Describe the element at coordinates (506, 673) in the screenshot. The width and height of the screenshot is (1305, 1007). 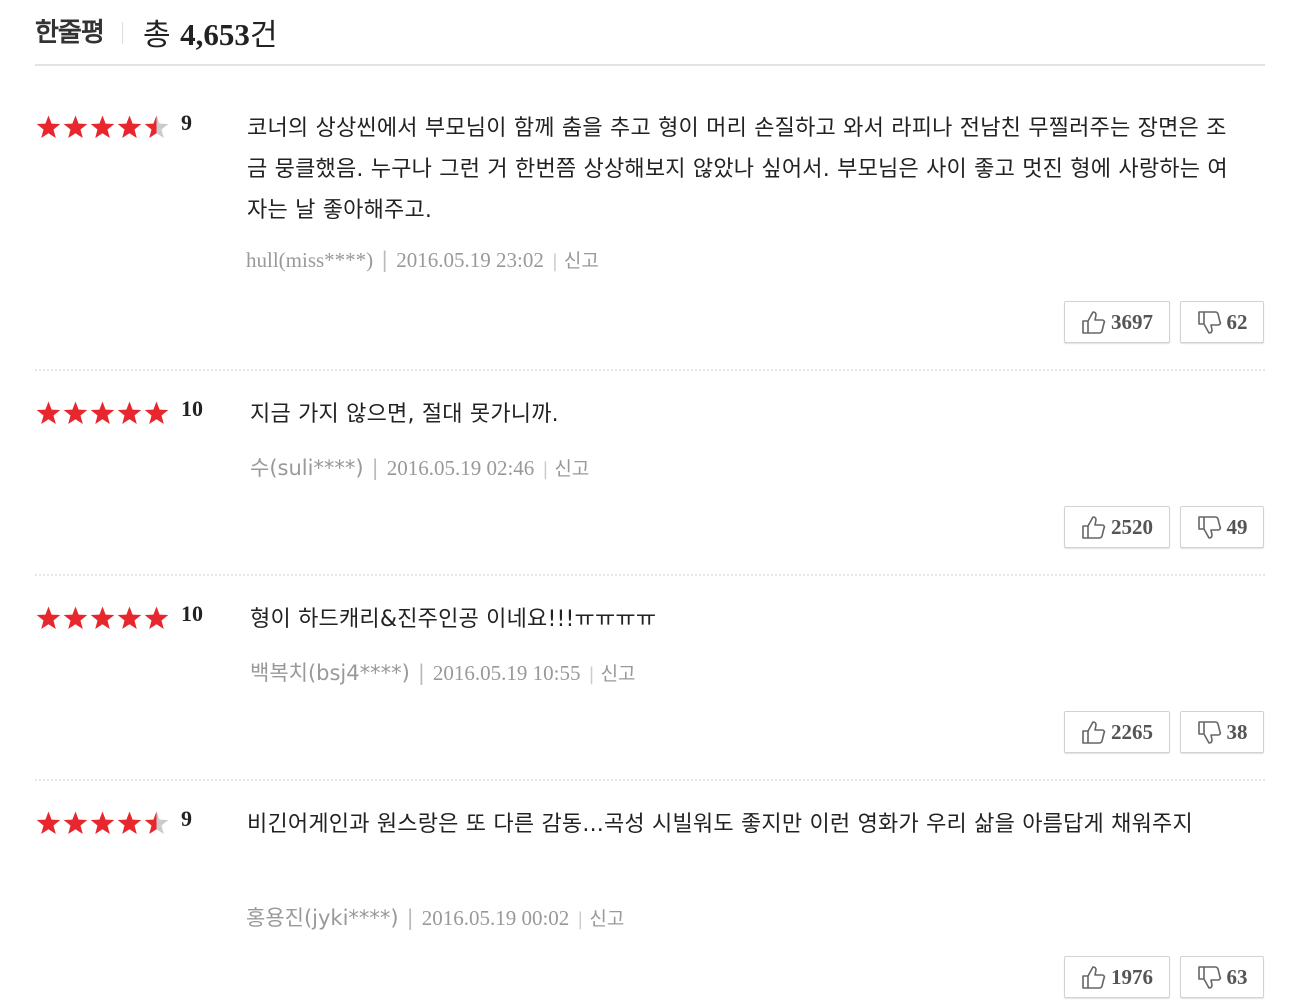
I see `review-date: 2016.05.19 10:55` at that location.